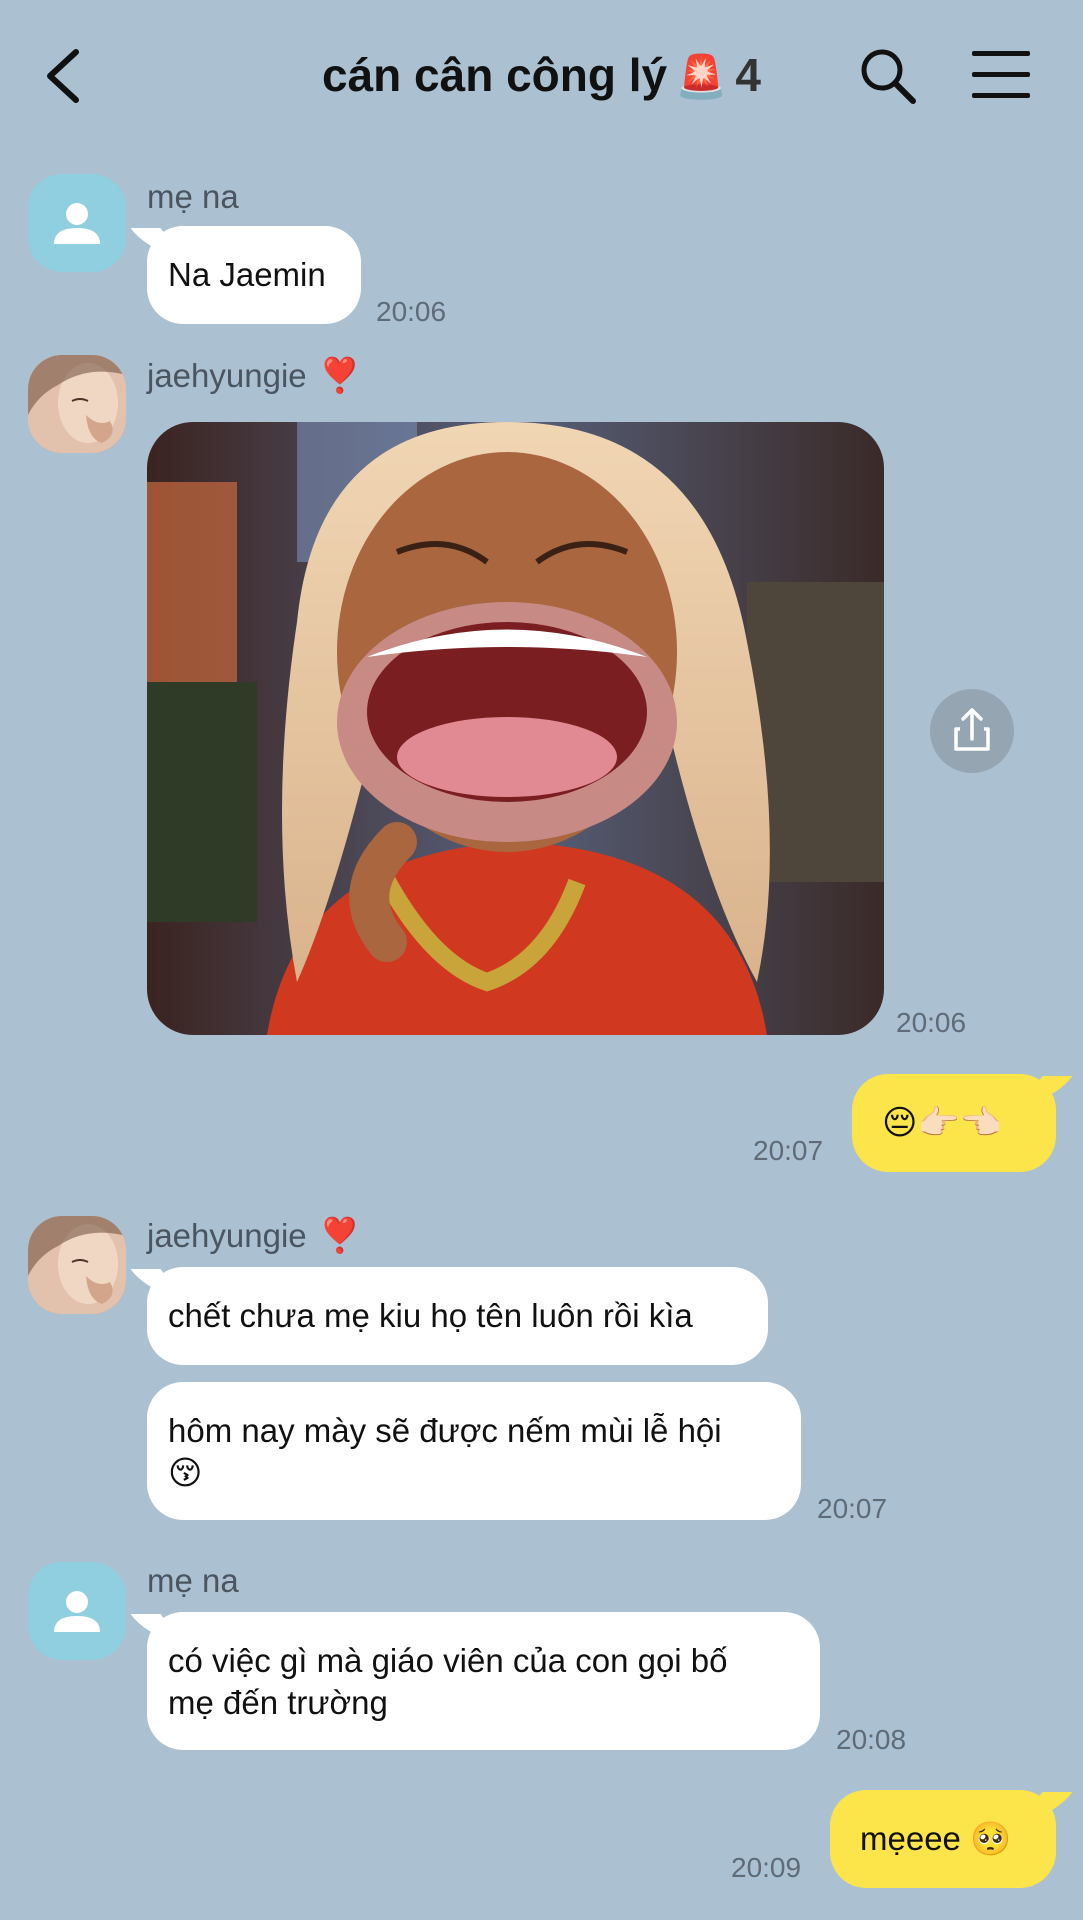  Describe the element at coordinates (278, 1702) in the screenshot. I see `message-line: mẹ đến trường` at that location.